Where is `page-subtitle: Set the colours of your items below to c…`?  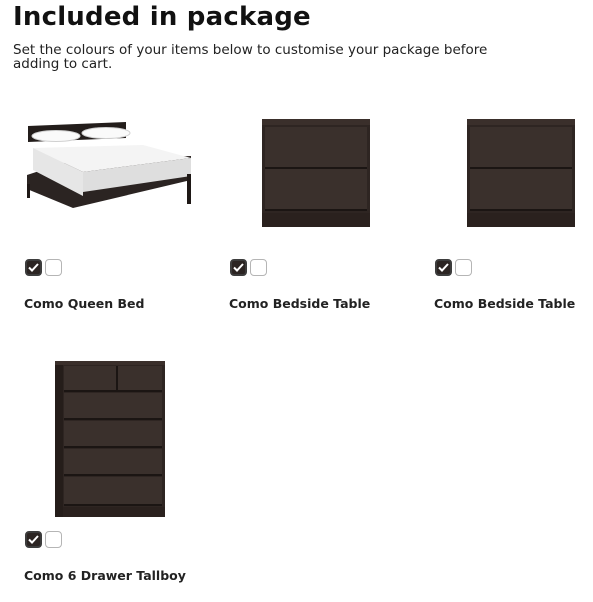 page-subtitle: Set the colours of your items below to c… is located at coordinates (250, 57).